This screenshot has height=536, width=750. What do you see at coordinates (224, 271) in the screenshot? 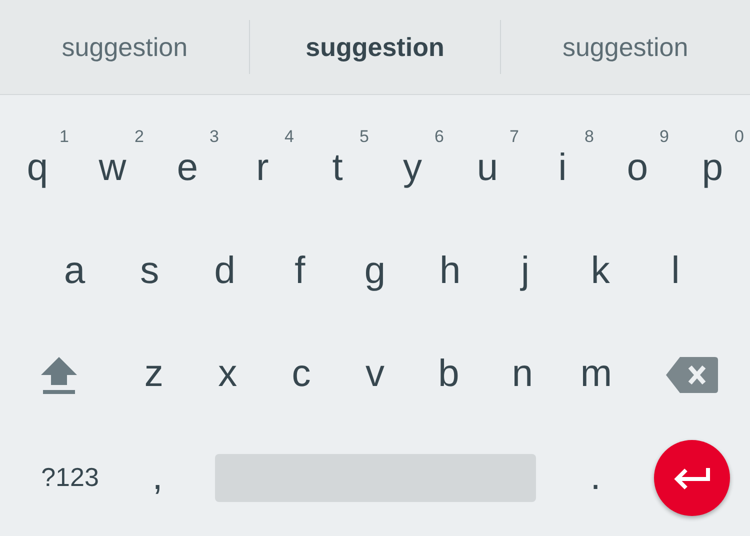
I see `key: d` at bounding box center [224, 271].